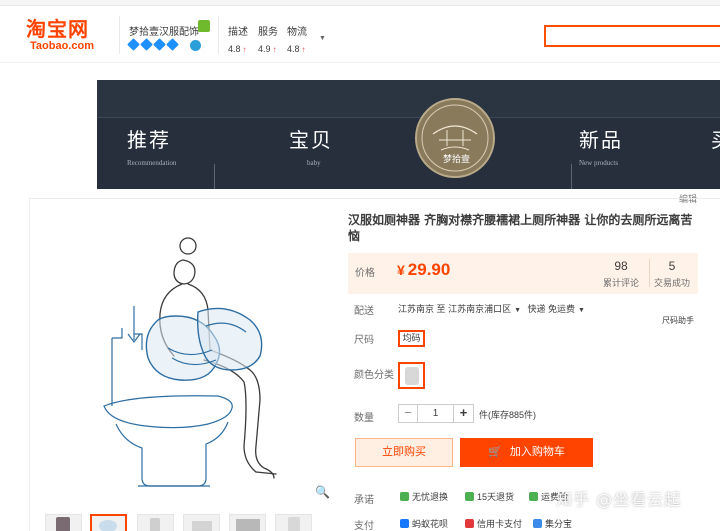 Image resolution: width=720 pixels, height=531 pixels. Describe the element at coordinates (632, 36) in the screenshot. I see `search-input` at that location.